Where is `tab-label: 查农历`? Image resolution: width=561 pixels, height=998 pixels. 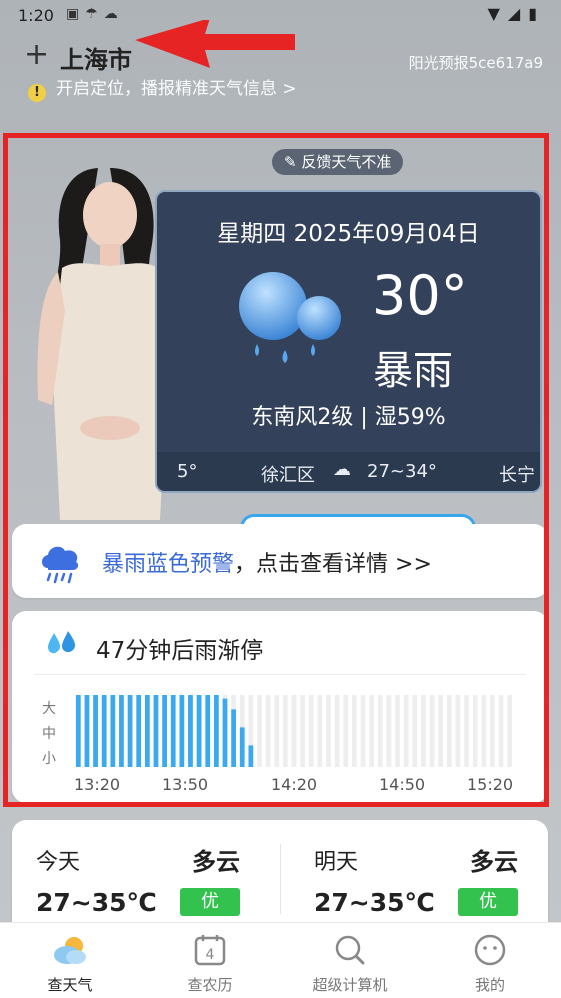 tab-label: 查农历 is located at coordinates (210, 985).